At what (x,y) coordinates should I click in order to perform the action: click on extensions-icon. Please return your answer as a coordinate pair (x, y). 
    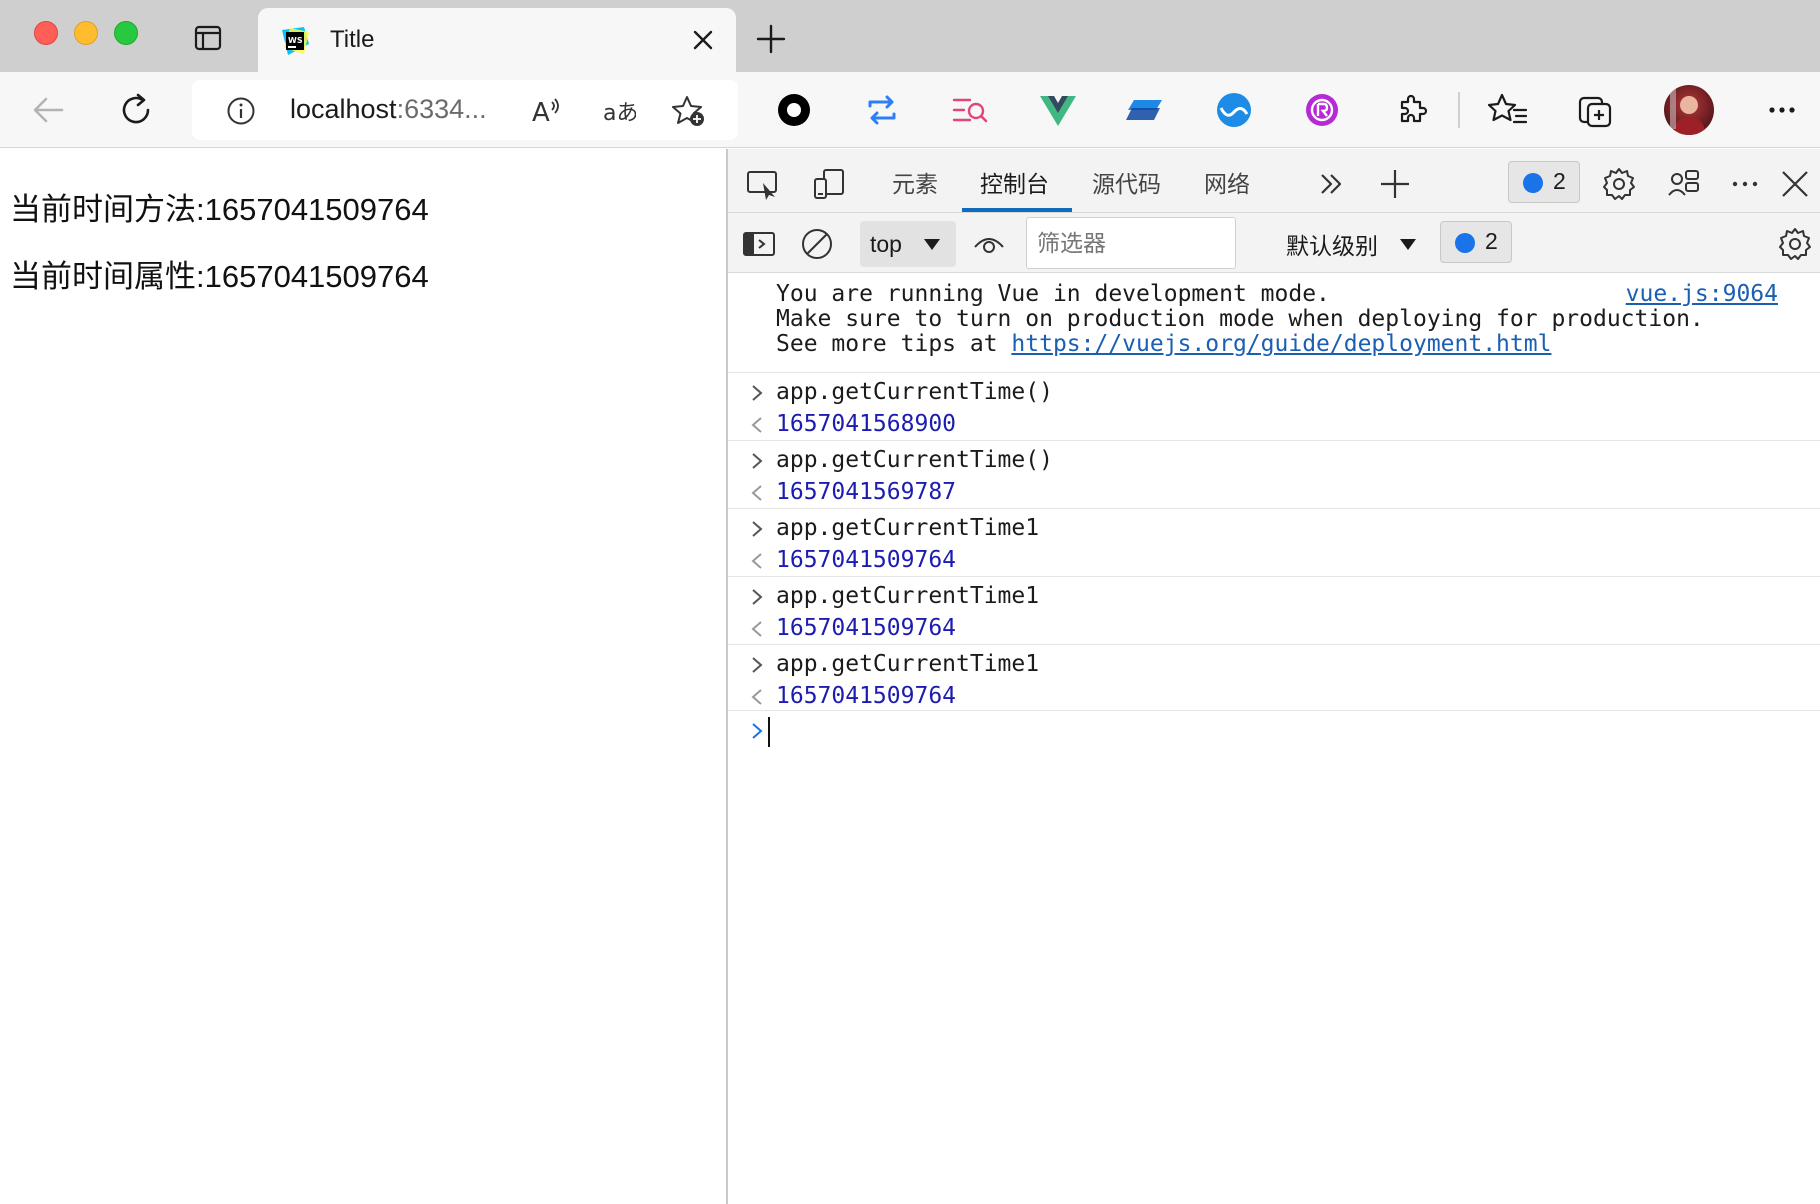
    Looking at the image, I should click on (1412, 110).